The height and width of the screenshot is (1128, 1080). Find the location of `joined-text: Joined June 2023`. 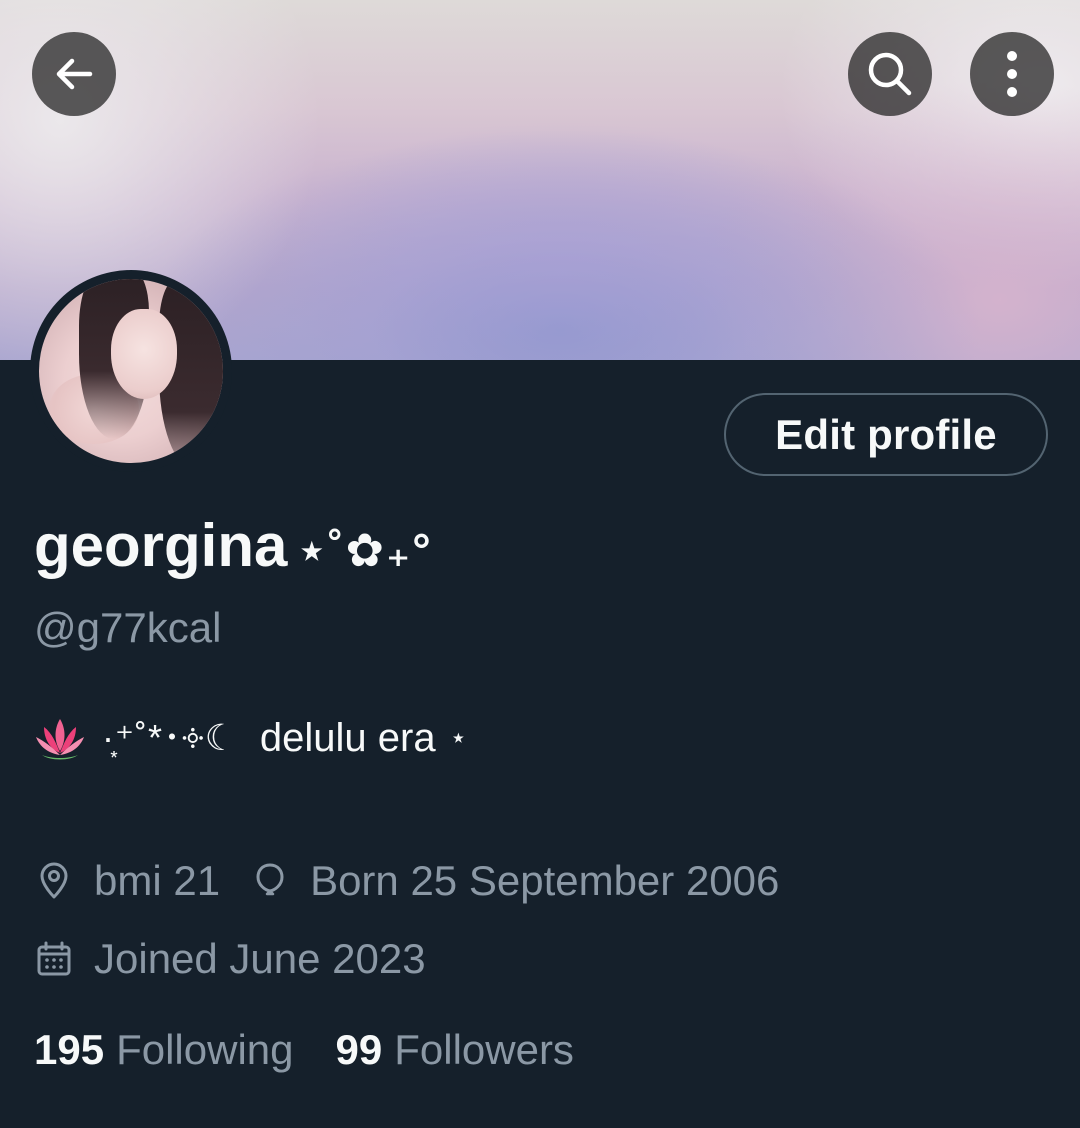

joined-text: Joined June 2023 is located at coordinates (260, 958).